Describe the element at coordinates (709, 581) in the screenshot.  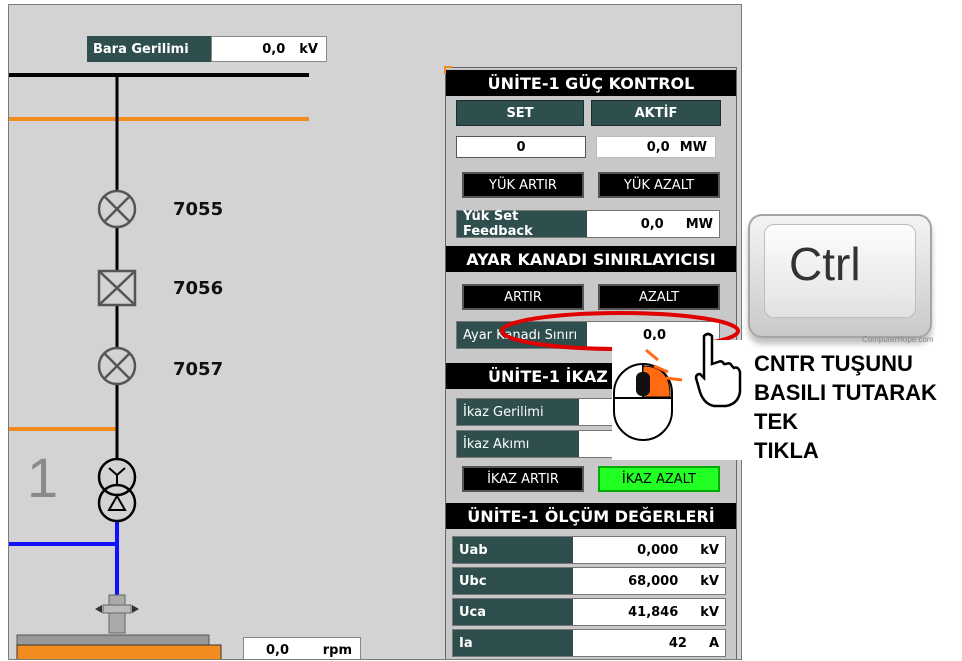
I see `measurement-unit-ubc: kV` at that location.